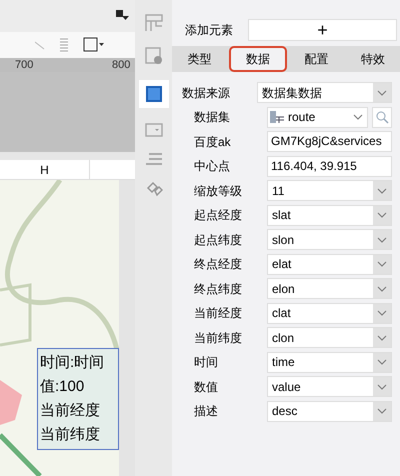  I want to click on field-label: 终点纬度, so click(218, 289).